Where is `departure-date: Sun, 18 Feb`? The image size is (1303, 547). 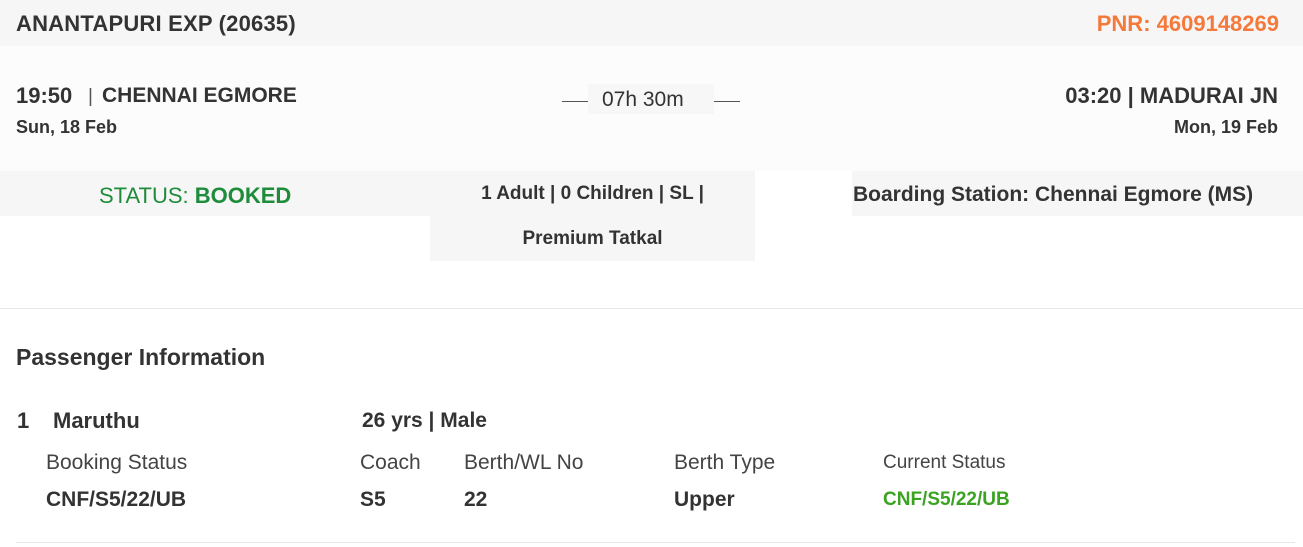 departure-date: Sun, 18 Feb is located at coordinates (67, 127).